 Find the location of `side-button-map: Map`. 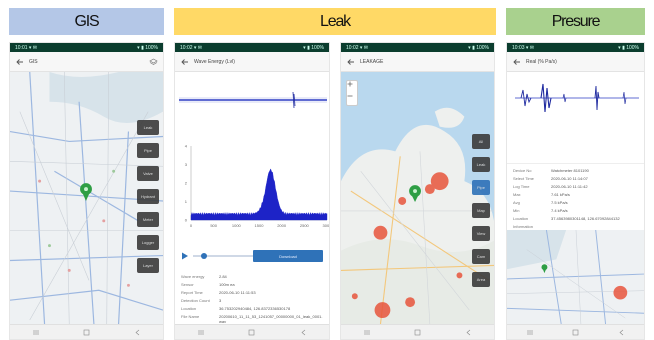

side-button-map: Map is located at coordinates (481, 210).